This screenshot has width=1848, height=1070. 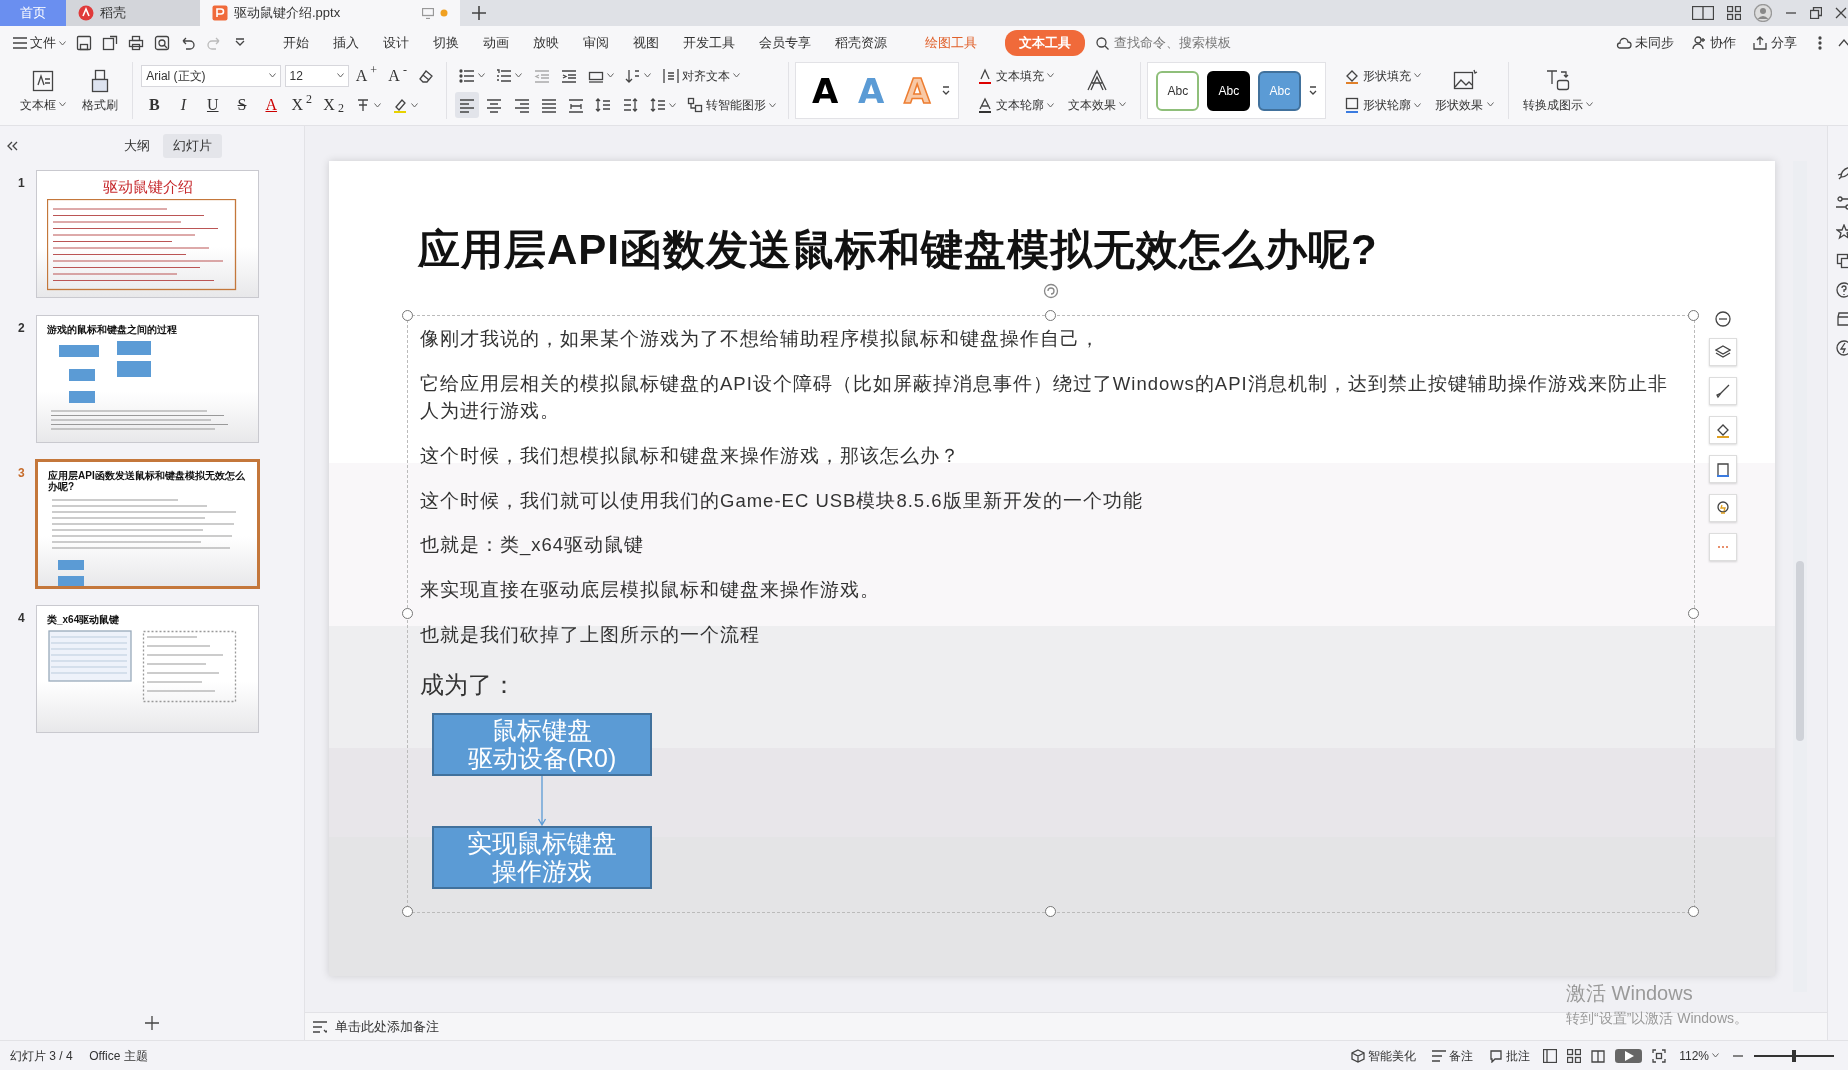 I want to click on play-button, so click(x=1629, y=1055).